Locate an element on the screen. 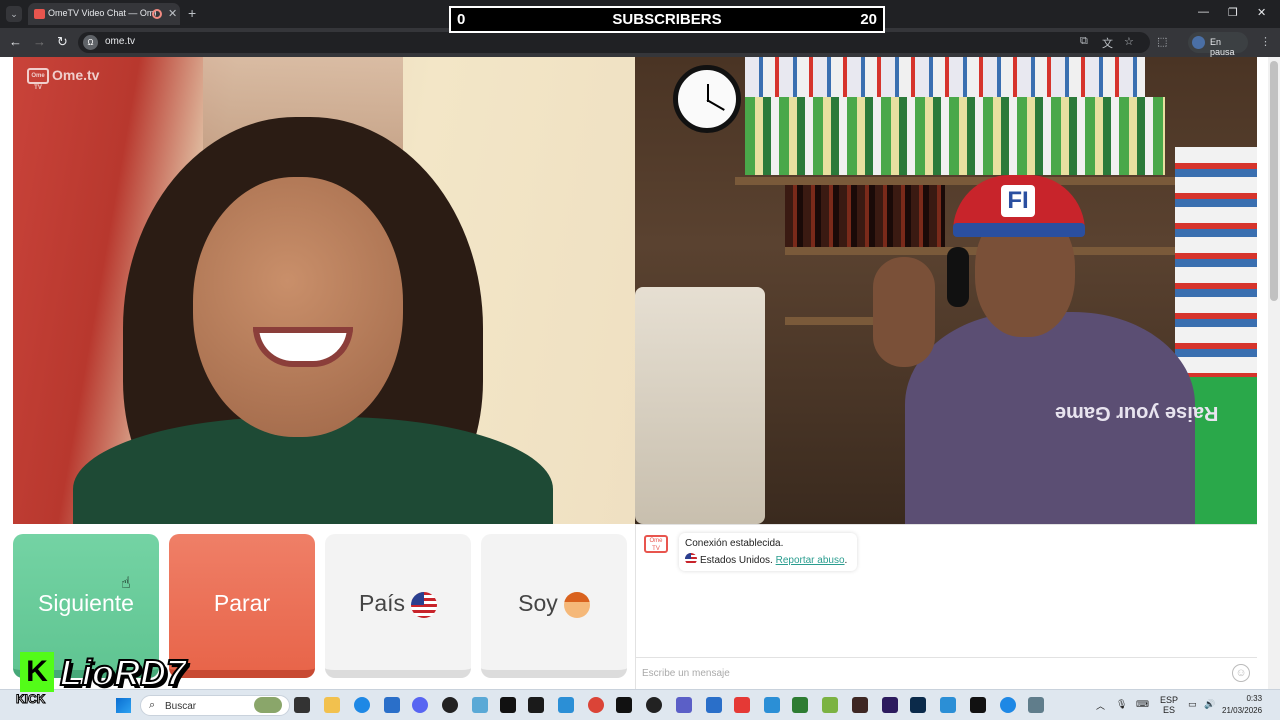  bread-display is located at coordinates (700, 405).